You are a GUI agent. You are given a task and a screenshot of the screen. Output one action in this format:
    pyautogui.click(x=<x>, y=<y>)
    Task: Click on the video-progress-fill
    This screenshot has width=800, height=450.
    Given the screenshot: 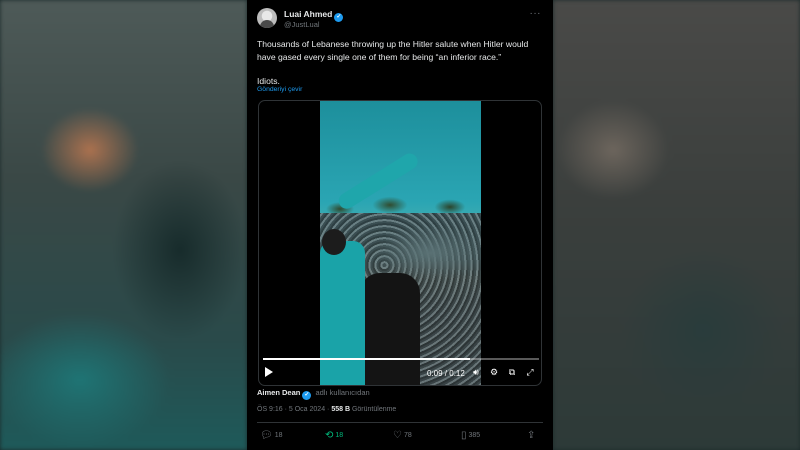 What is the action you would take?
    pyautogui.click(x=366, y=359)
    